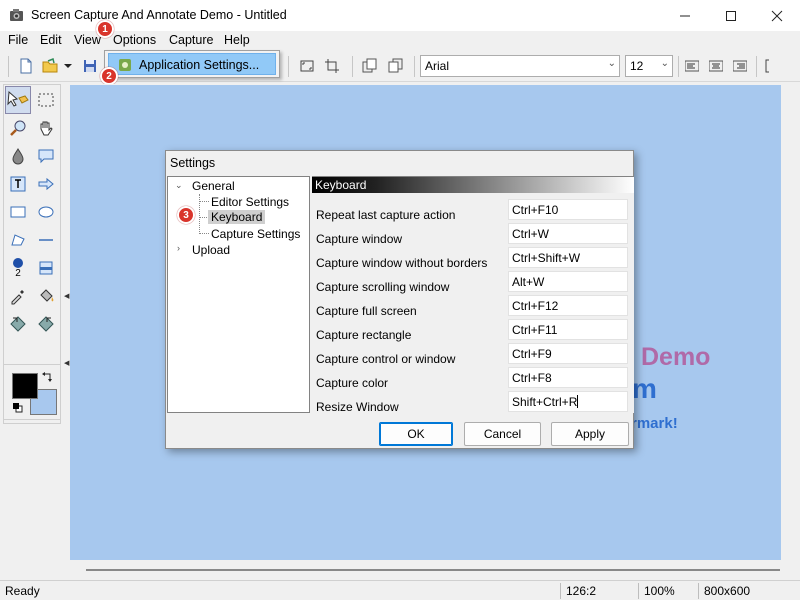  What do you see at coordinates (568, 329) in the screenshot?
I see `shortcut-input: Ctrl+F11` at bounding box center [568, 329].